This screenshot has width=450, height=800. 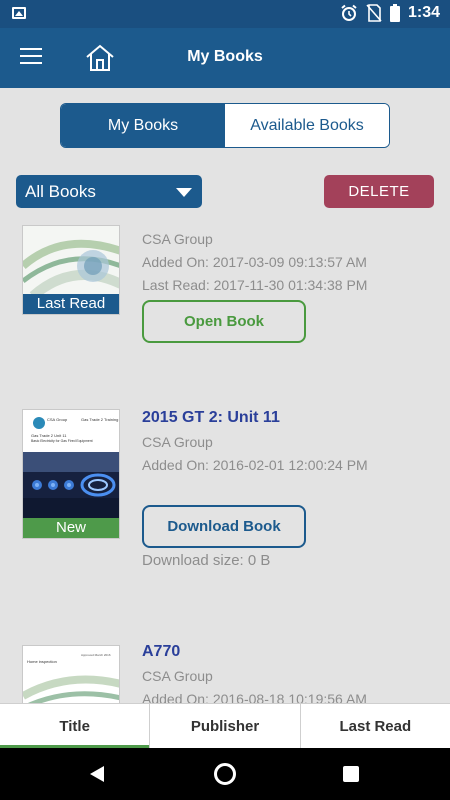 What do you see at coordinates (351, 774) in the screenshot?
I see `recent-apps-icon` at bounding box center [351, 774].